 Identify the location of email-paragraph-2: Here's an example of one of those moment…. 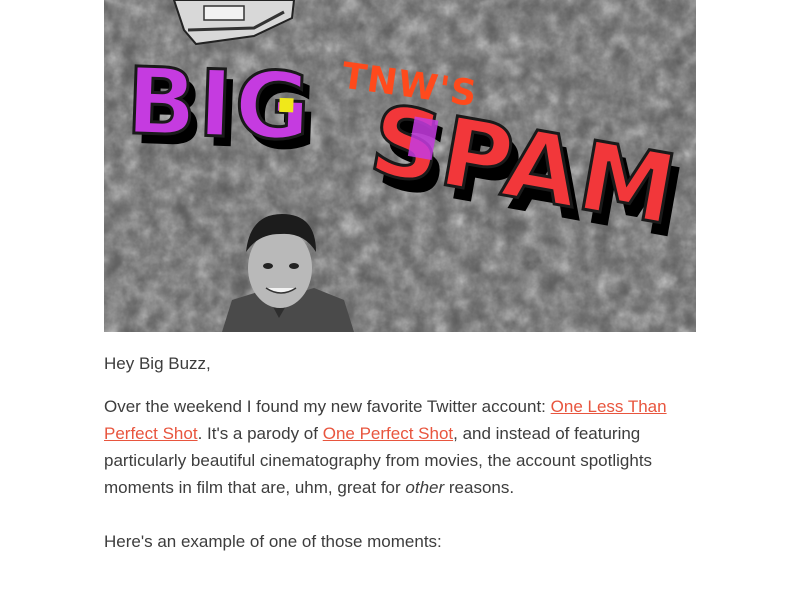
(273, 541).